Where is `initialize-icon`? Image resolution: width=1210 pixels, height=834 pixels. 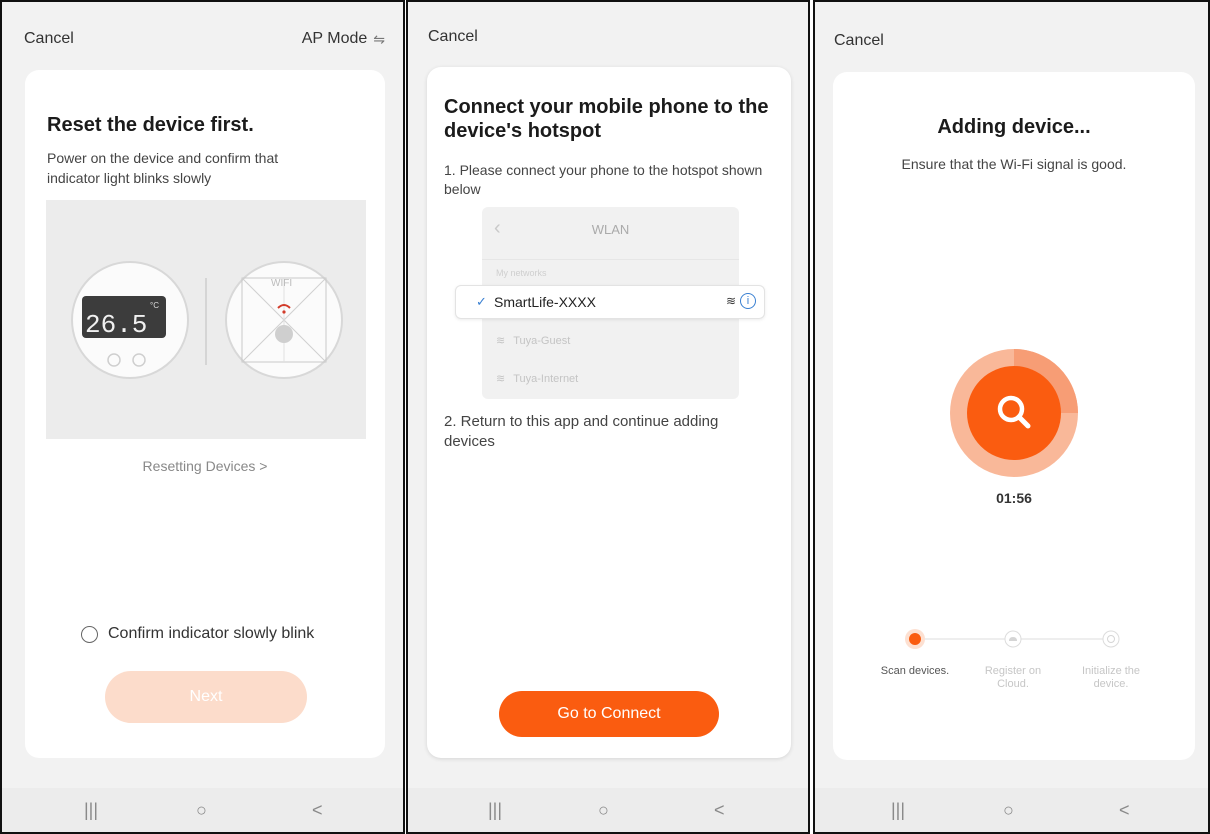 initialize-icon is located at coordinates (1111, 639).